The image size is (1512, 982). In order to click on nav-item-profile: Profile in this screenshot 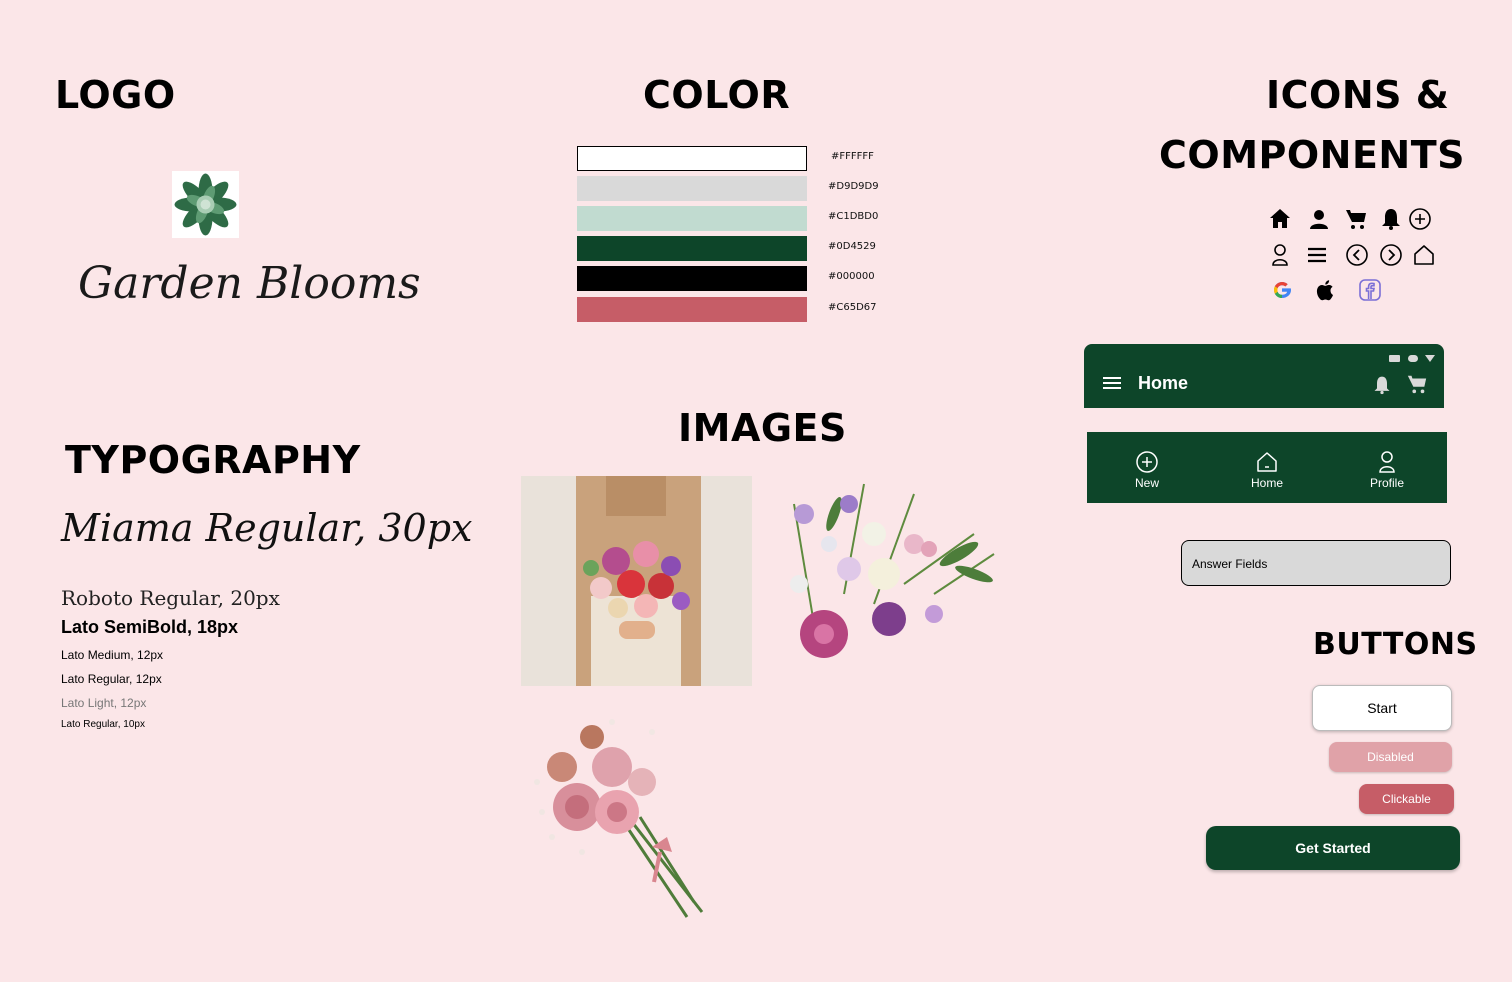, I will do `click(1387, 470)`.